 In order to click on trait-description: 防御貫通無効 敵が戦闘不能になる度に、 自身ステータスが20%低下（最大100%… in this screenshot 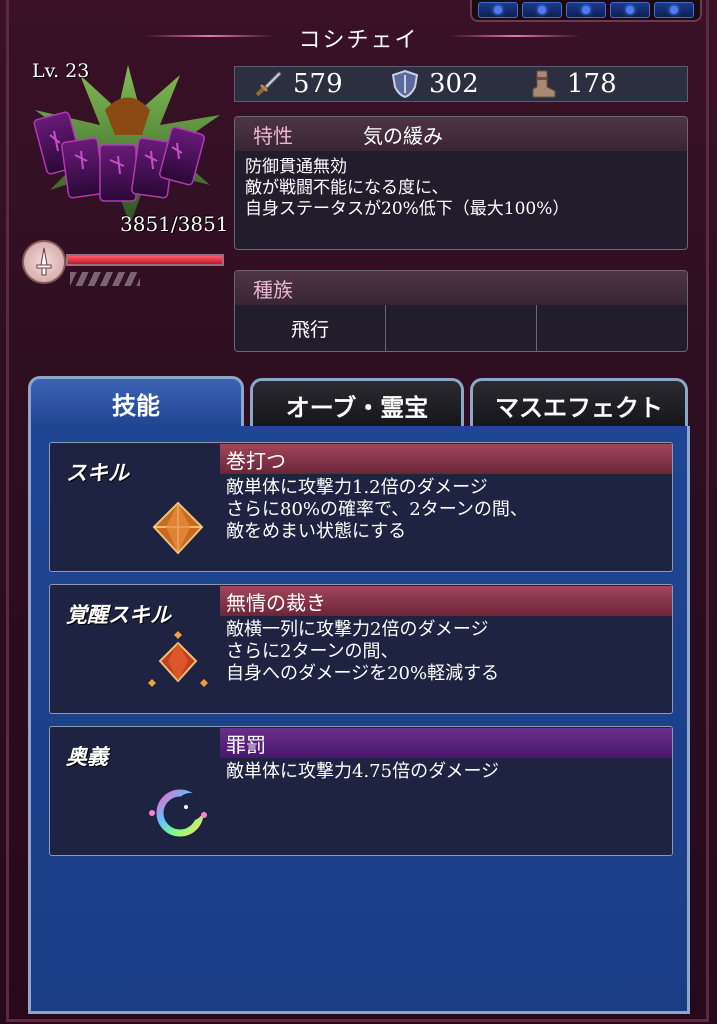, I will do `click(461, 188)`.